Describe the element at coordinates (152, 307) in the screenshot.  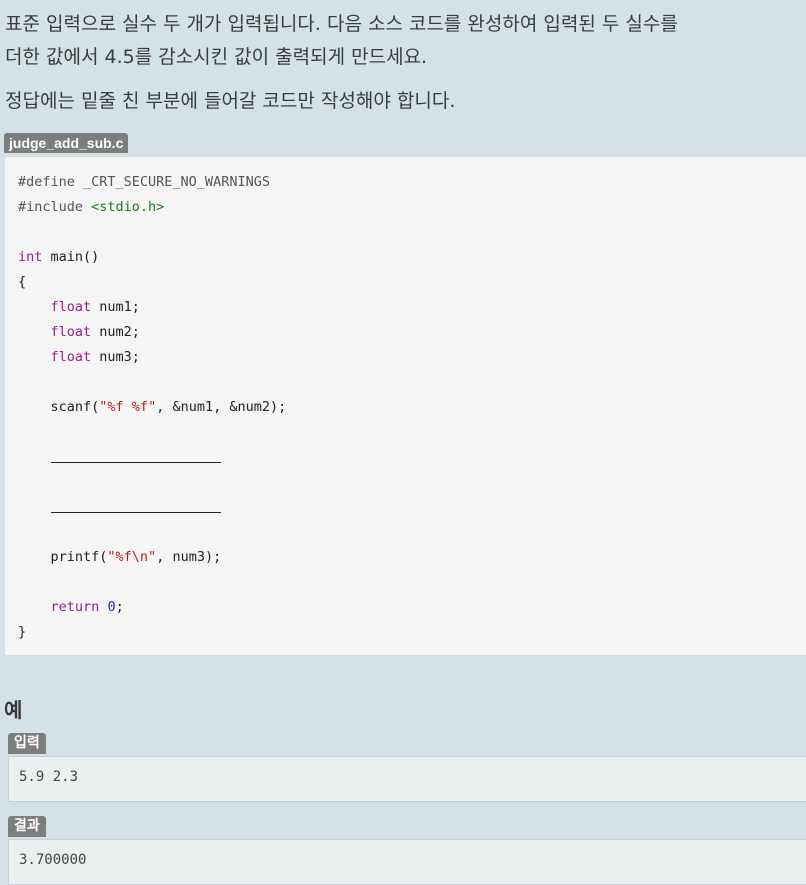
I see `code-line-num1: float num1;` at that location.